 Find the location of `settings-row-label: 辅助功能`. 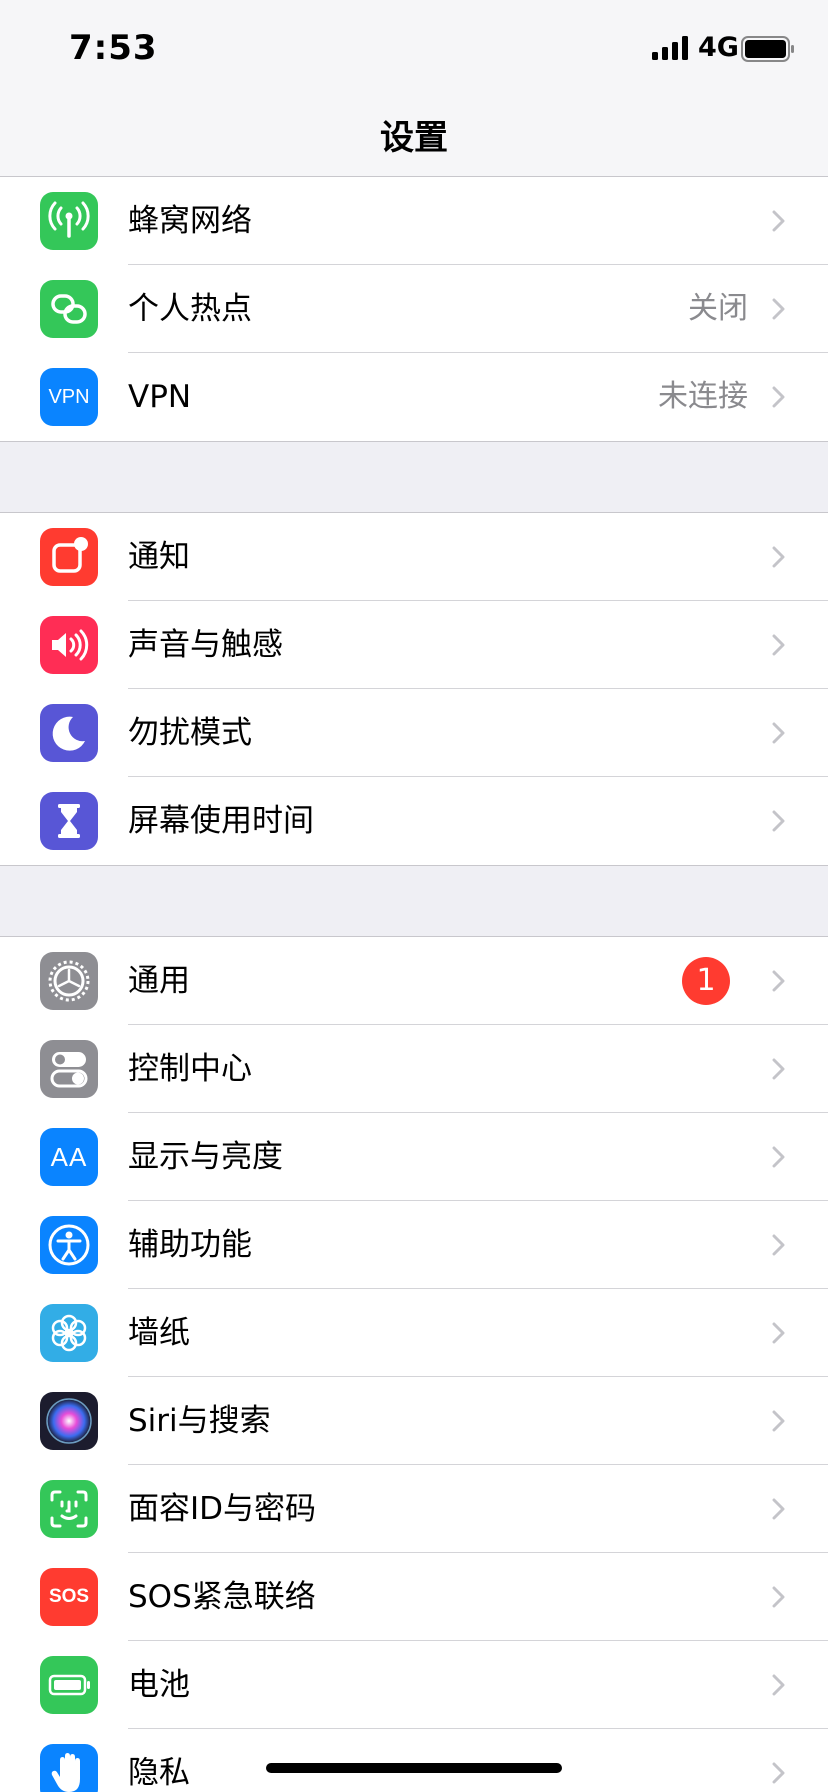

settings-row-label: 辅助功能 is located at coordinates (190, 1245).